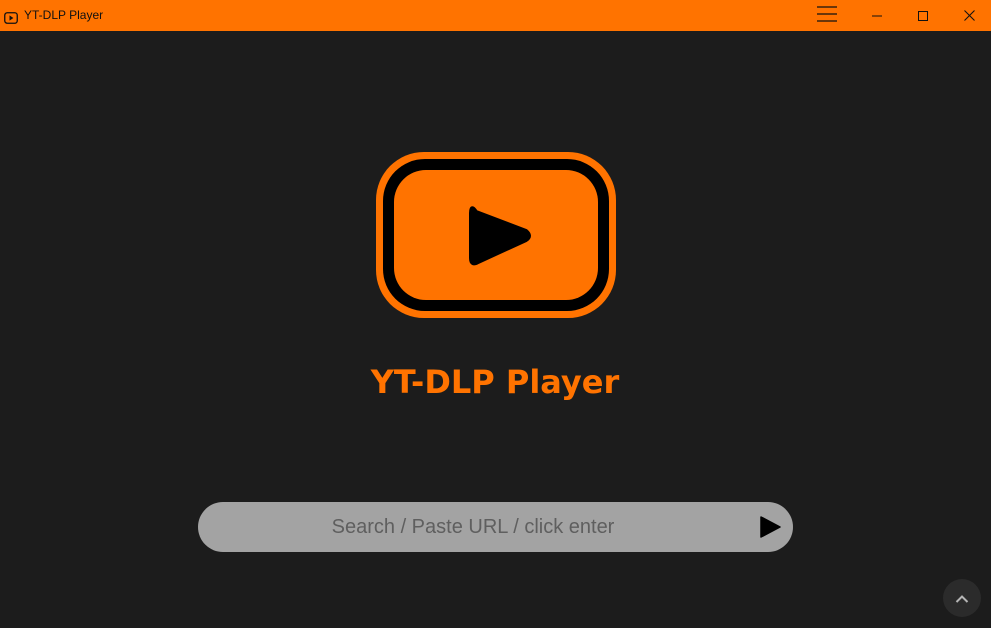 The width and height of the screenshot is (991, 628). I want to click on play-button-icon, so click(496, 235).